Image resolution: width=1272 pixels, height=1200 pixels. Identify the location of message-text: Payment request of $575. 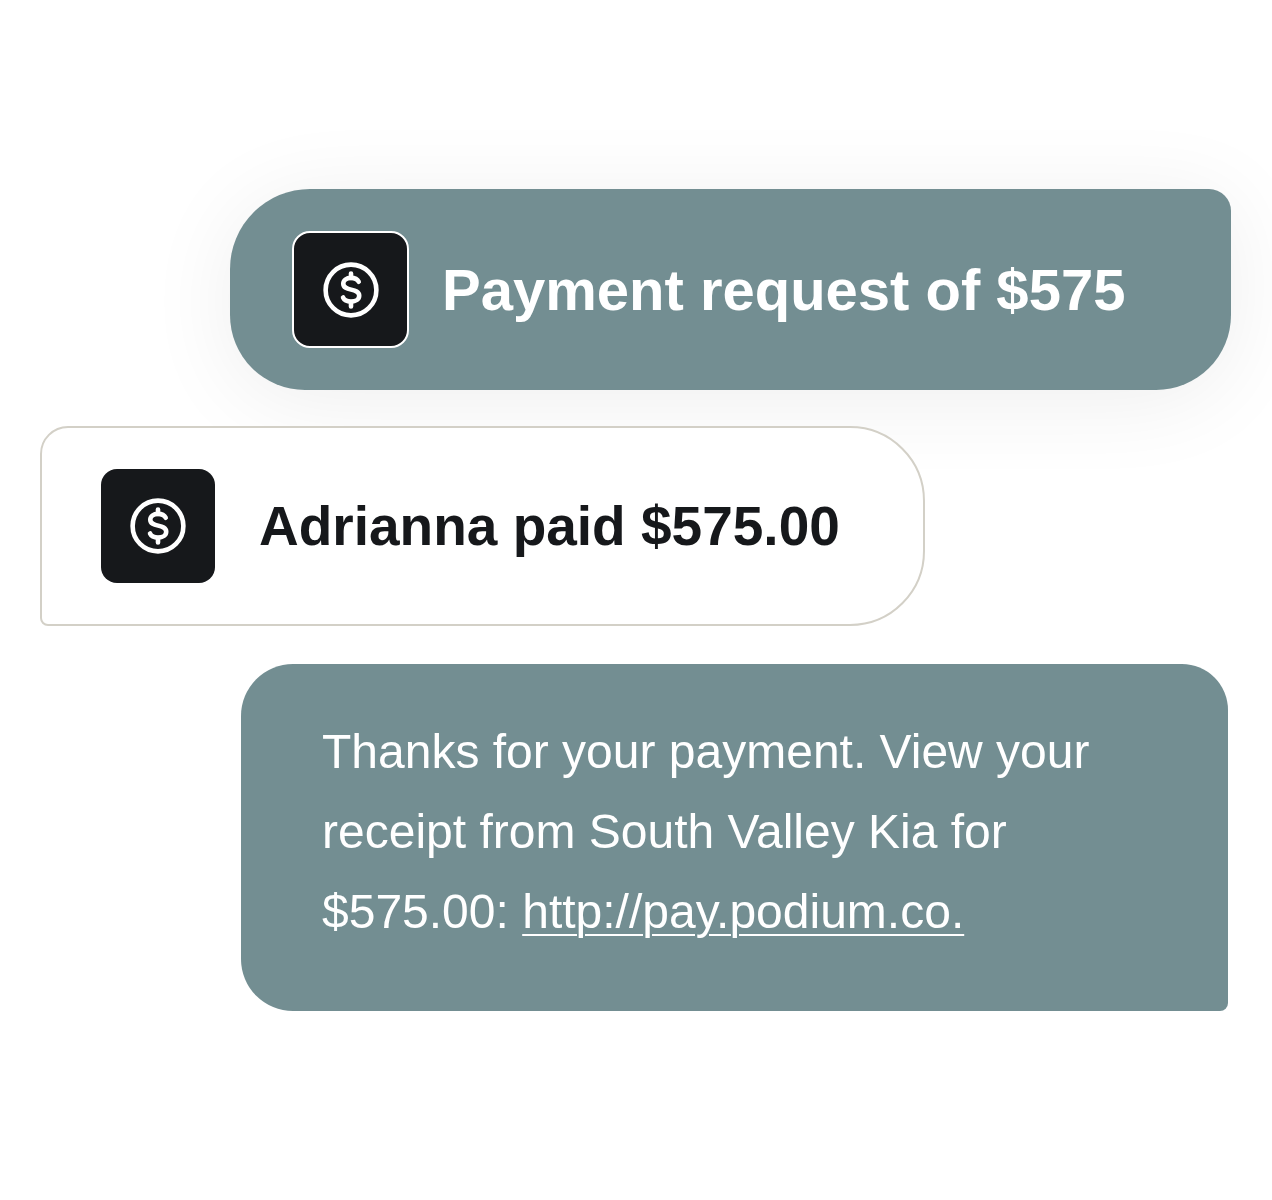
(784, 289).